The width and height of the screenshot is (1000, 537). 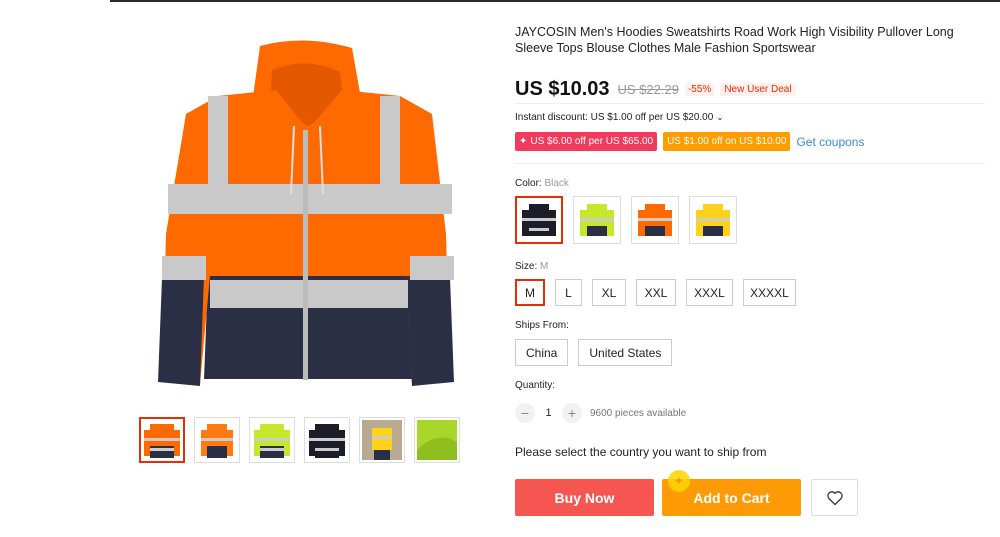 I want to click on add-to-cart-label: Add to Cart, so click(x=731, y=497).